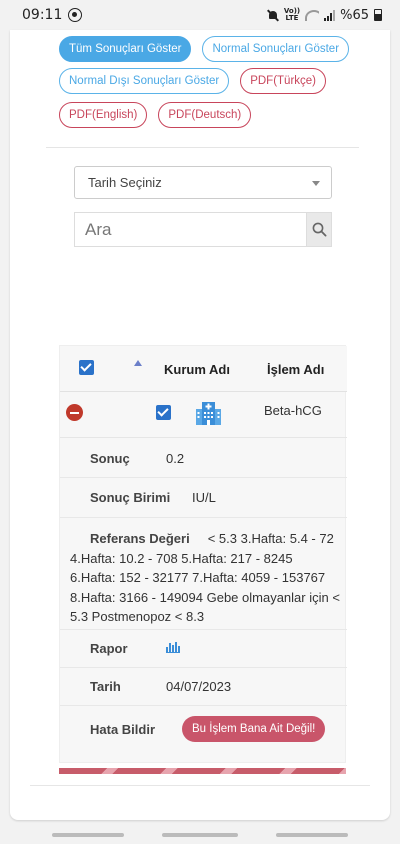  Describe the element at coordinates (378, 15) in the screenshot. I see `battery-icon` at that location.